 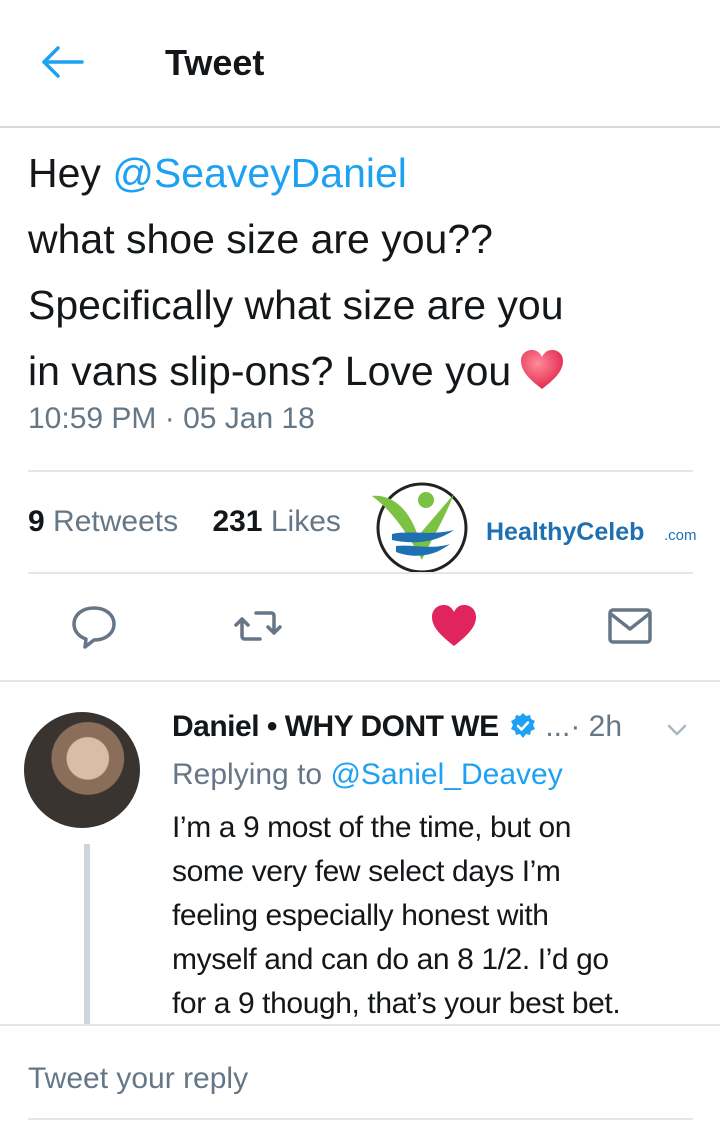 I want to click on reply-icon, so click(x=94, y=626).